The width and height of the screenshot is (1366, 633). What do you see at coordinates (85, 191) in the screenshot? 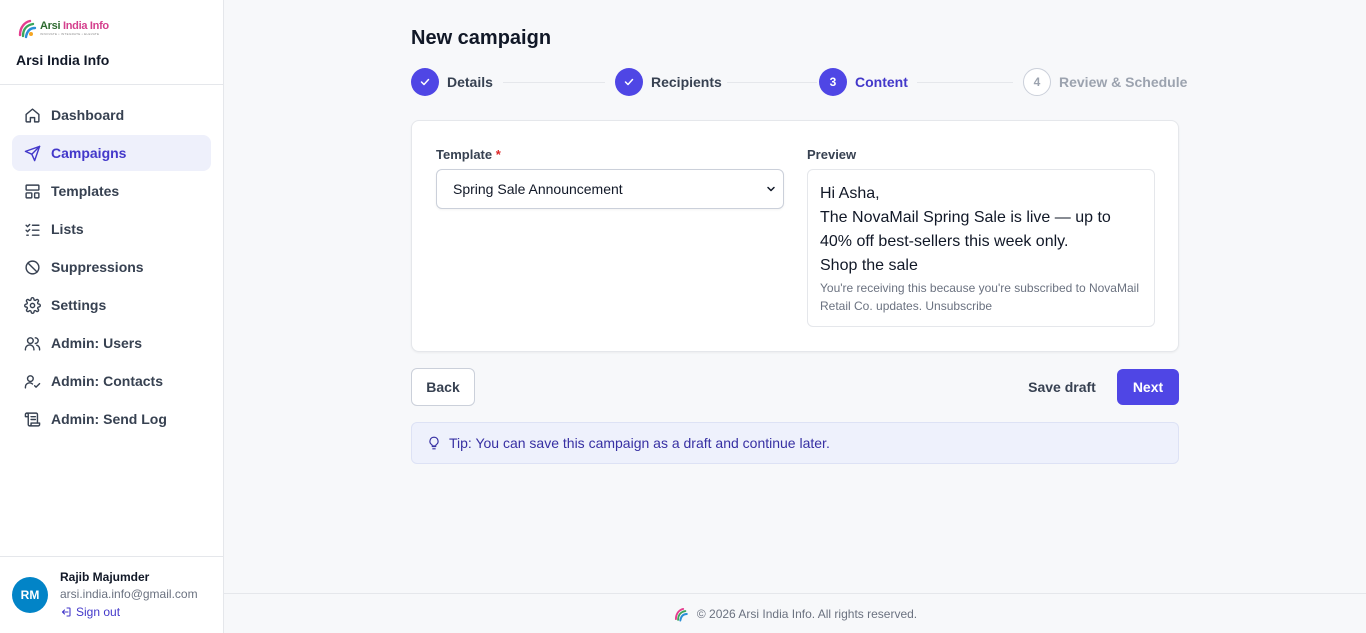
I see `sidebar-item-label: Templates` at bounding box center [85, 191].